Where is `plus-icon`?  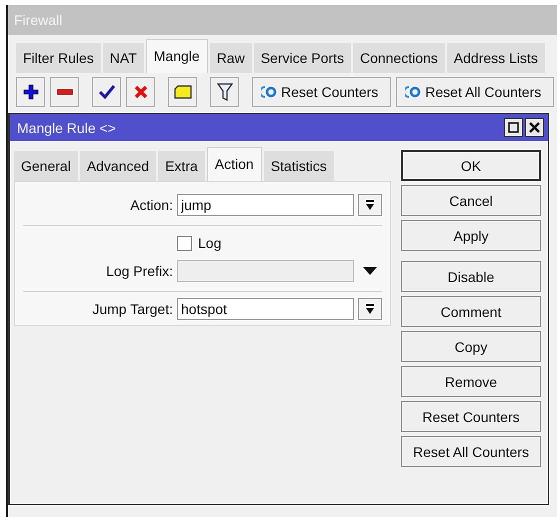 plus-icon is located at coordinates (30, 92).